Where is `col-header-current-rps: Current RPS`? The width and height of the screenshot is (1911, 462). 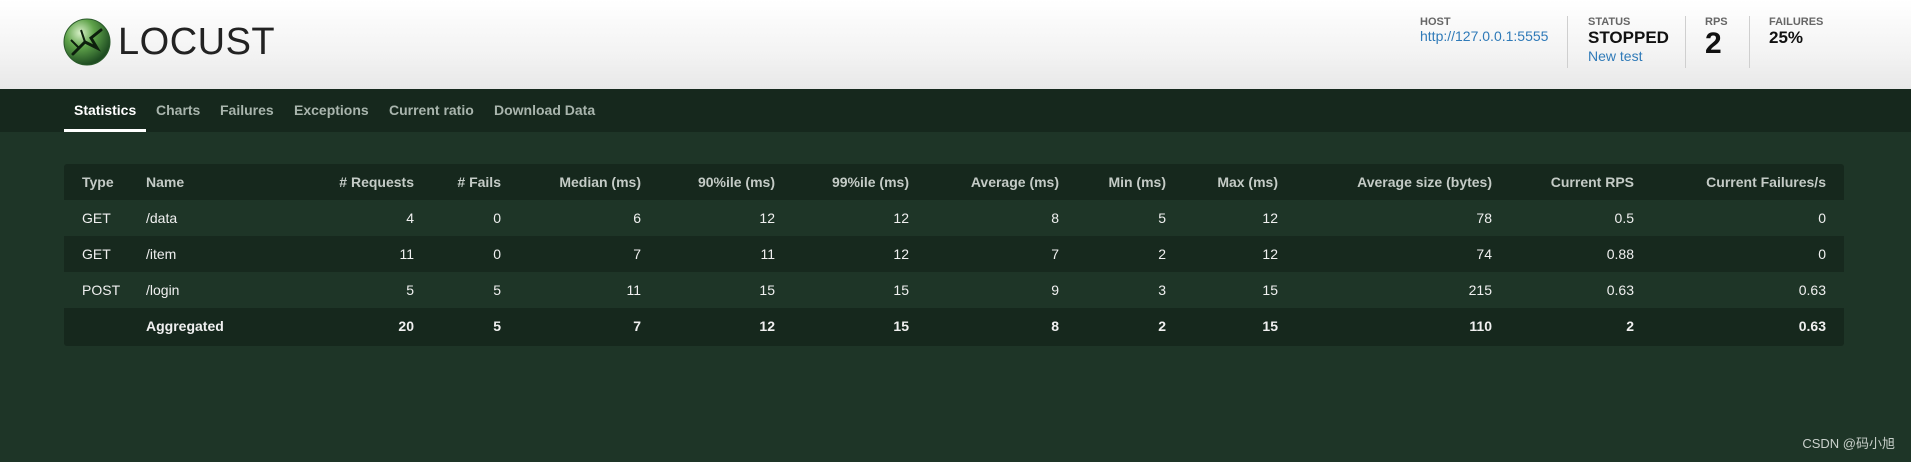 col-header-current-rps: Current RPS is located at coordinates (1563, 182).